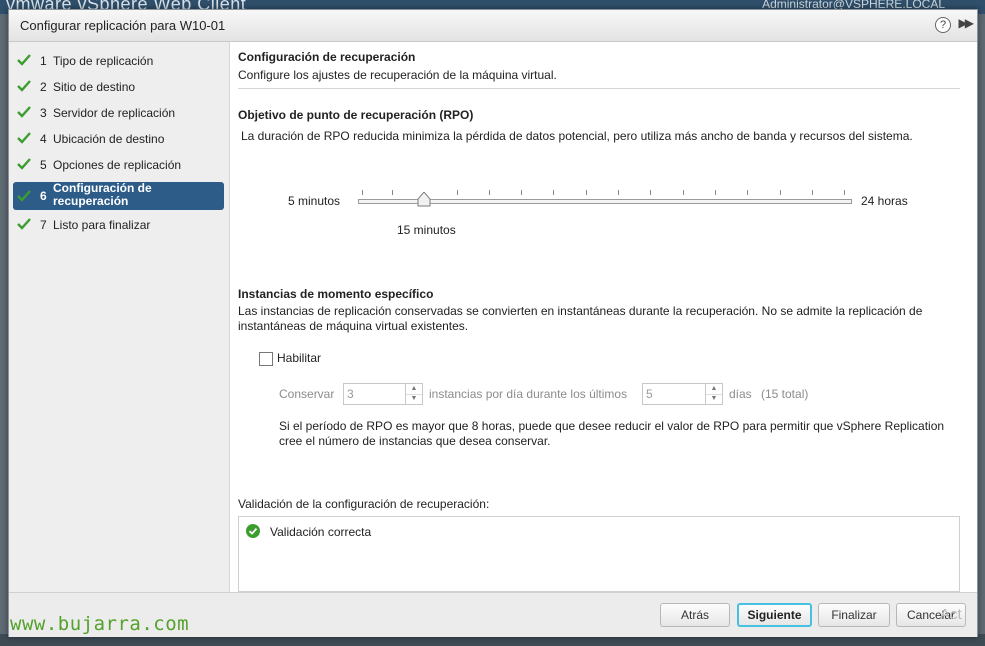 This screenshot has height=646, width=985. What do you see at coordinates (299, 358) in the screenshot?
I see `enable-pit-label: Habilitar` at bounding box center [299, 358].